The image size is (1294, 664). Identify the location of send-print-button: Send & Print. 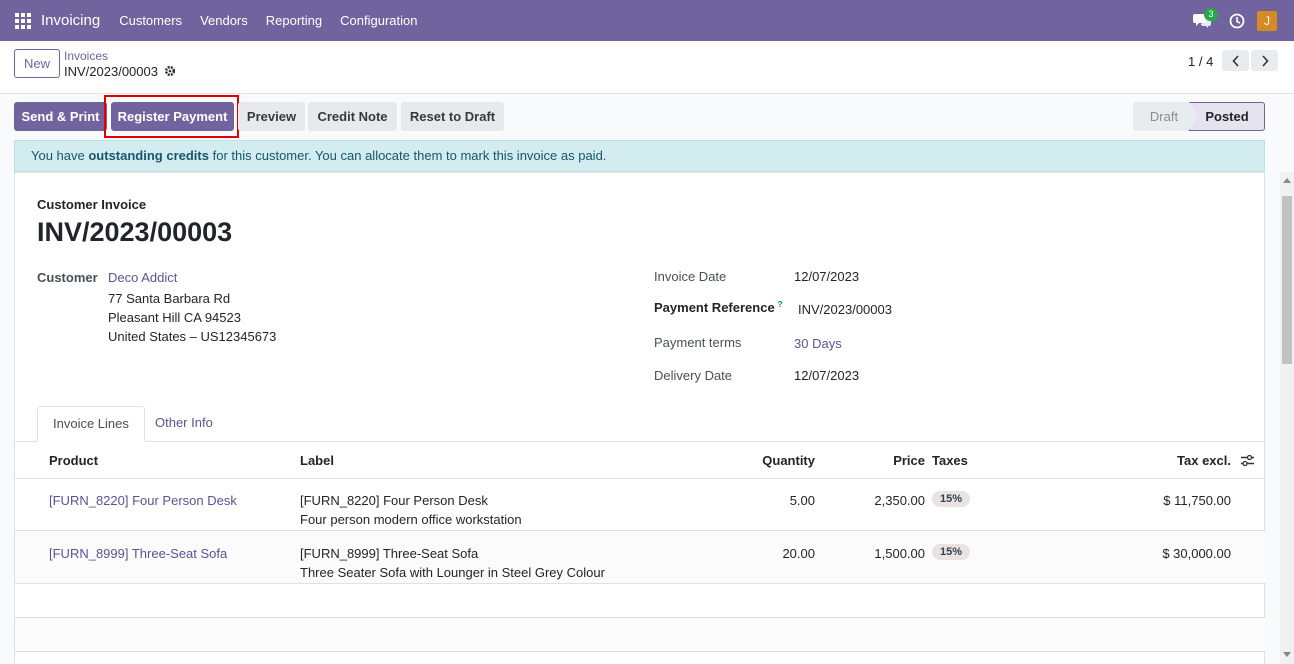
(60, 116).